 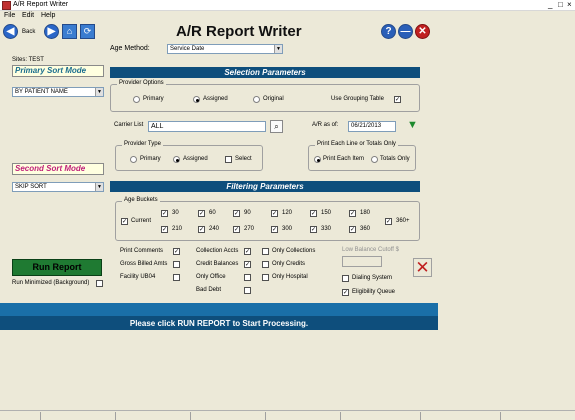 What do you see at coordinates (176, 264) in the screenshot?
I see `gross-billed-checkbox` at bounding box center [176, 264].